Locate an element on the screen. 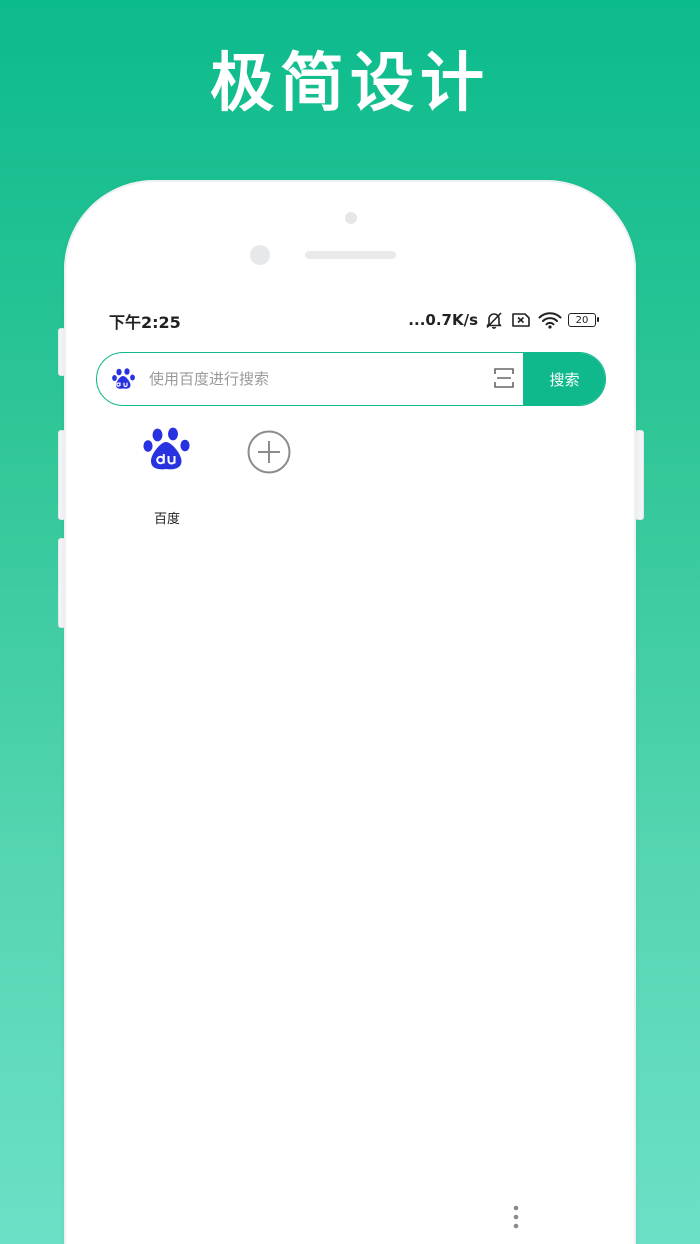 This screenshot has height=1244, width=700. add-circle-icon is located at coordinates (269, 452).